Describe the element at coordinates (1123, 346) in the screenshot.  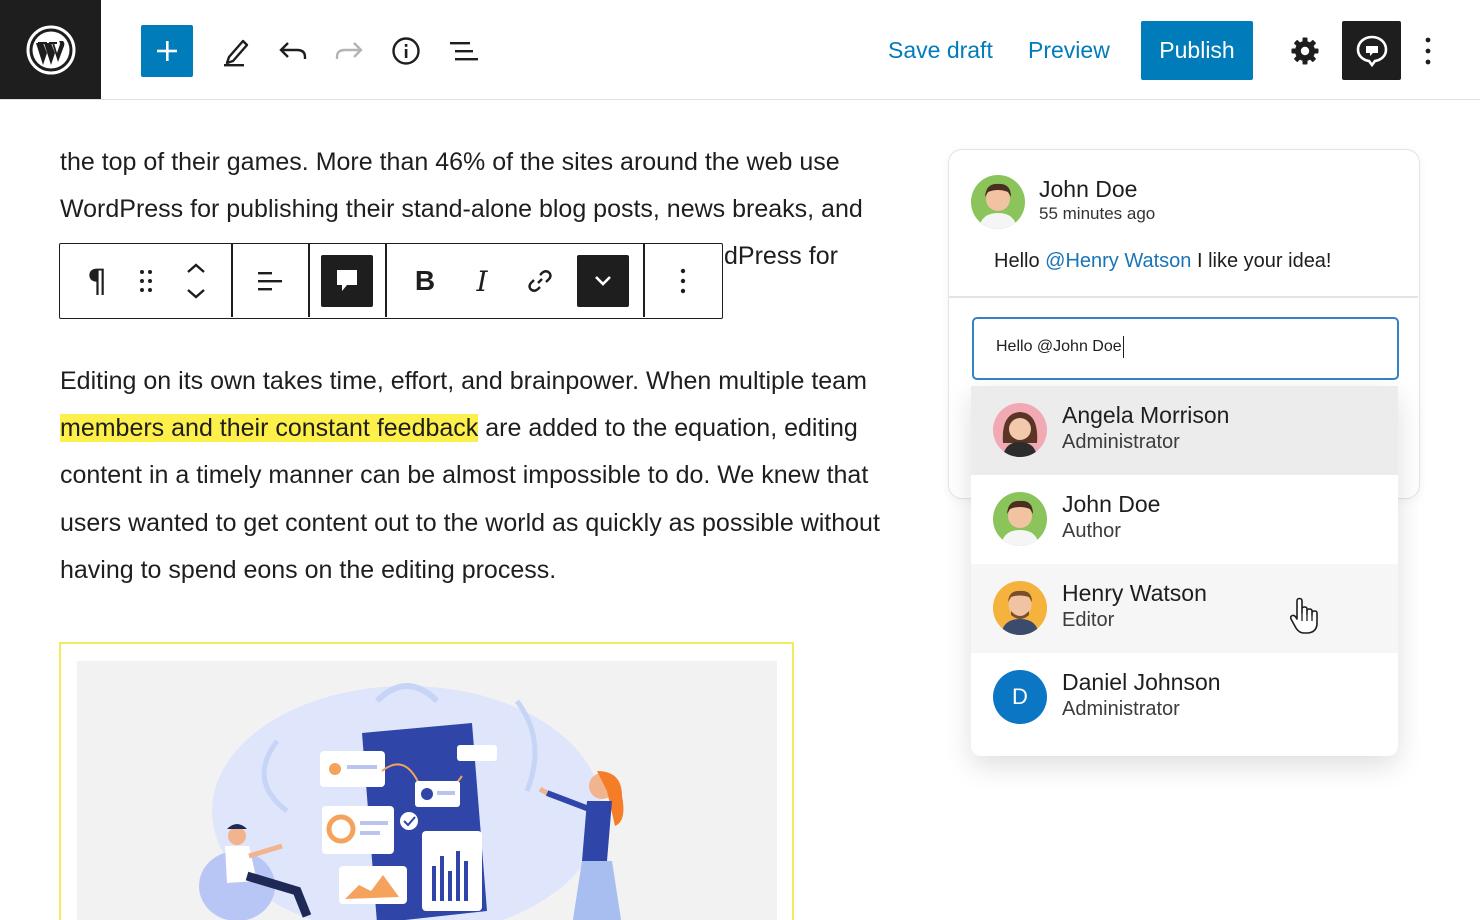
I see `text-caret` at that location.